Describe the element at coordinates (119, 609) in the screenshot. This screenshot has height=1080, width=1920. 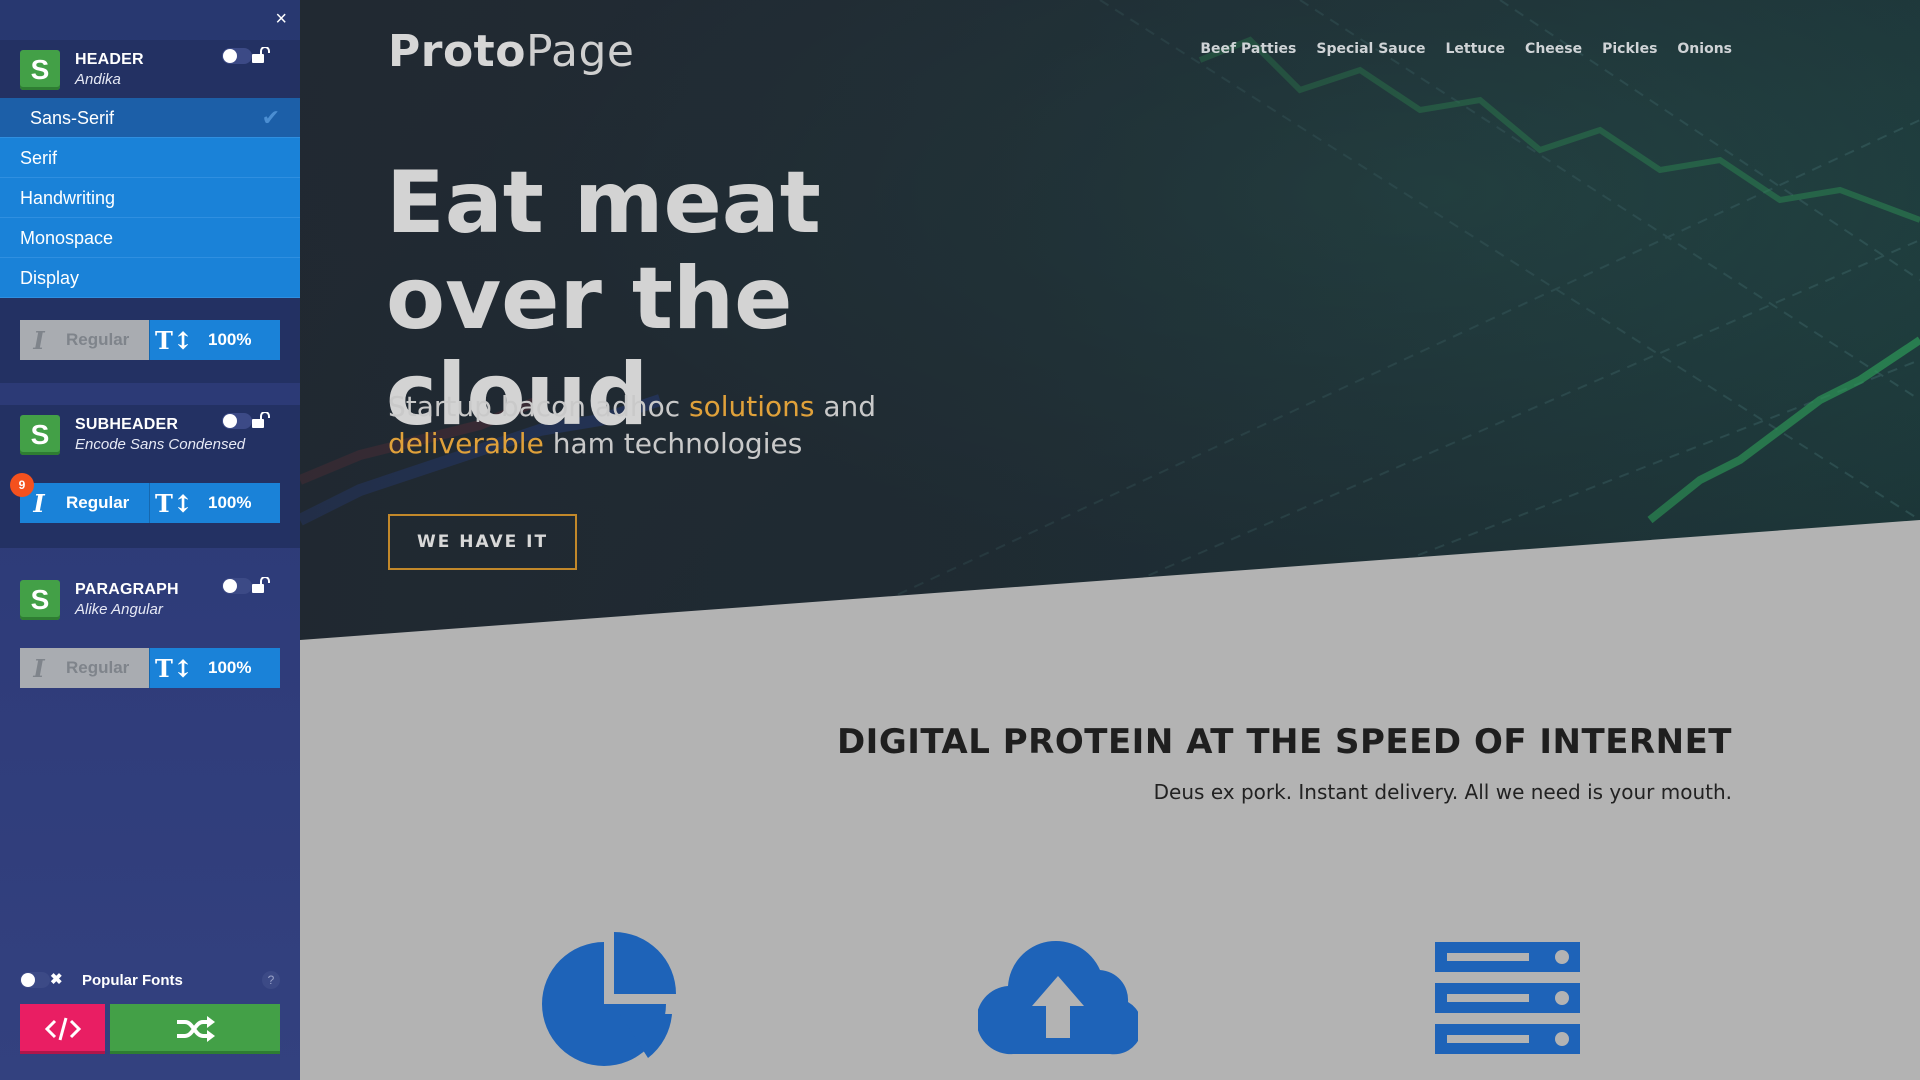
I see `paragraph-font-name: Alike Angular` at that location.